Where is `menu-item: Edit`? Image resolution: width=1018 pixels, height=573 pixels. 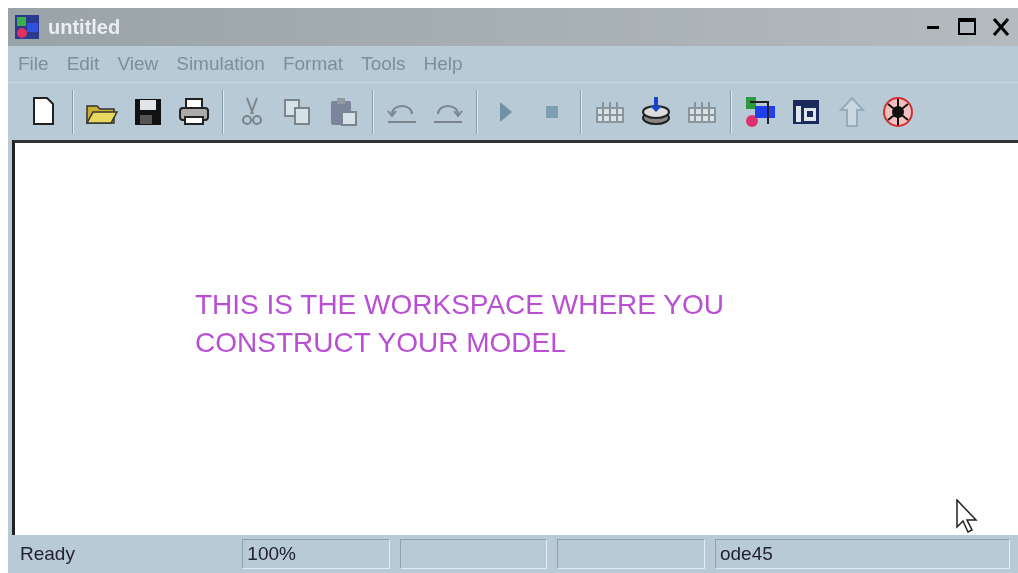
menu-item: Edit is located at coordinates (86, 64).